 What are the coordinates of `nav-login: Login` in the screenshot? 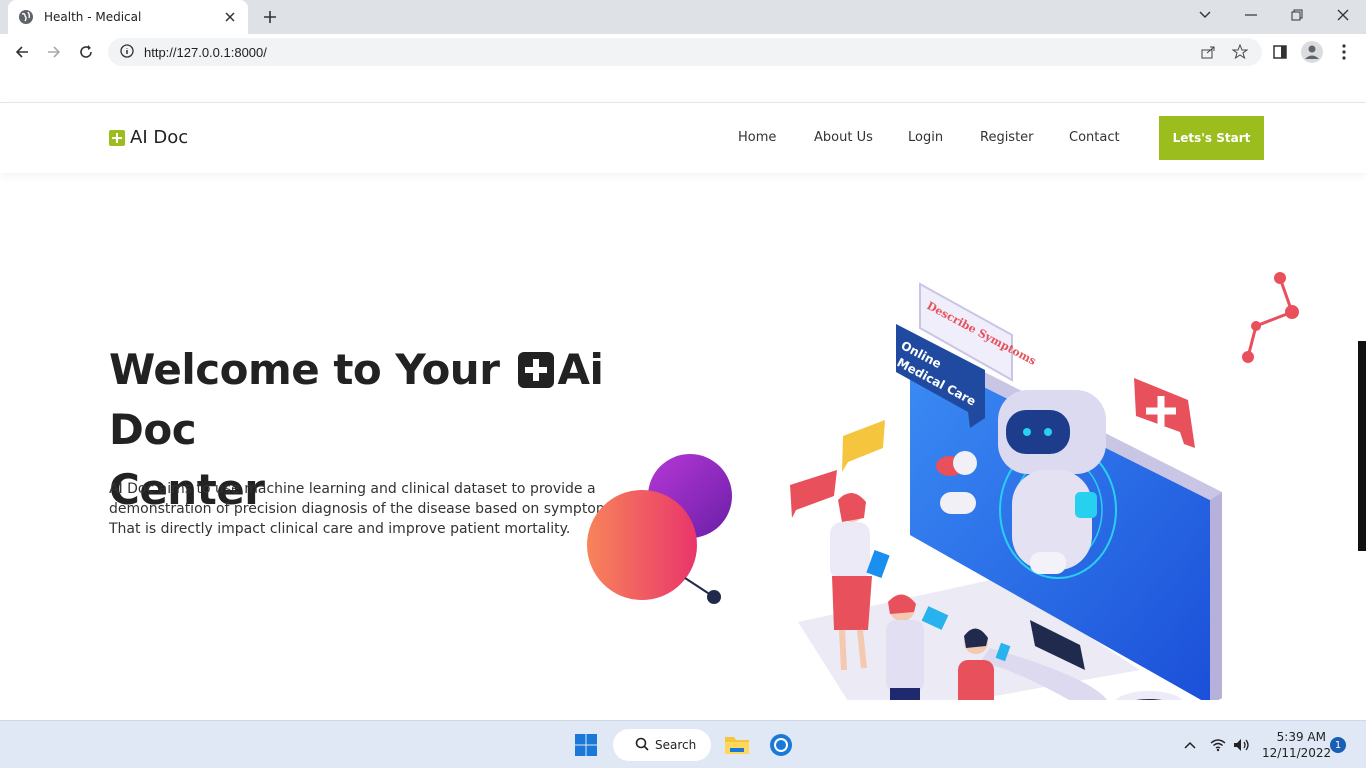 It's located at (925, 137).